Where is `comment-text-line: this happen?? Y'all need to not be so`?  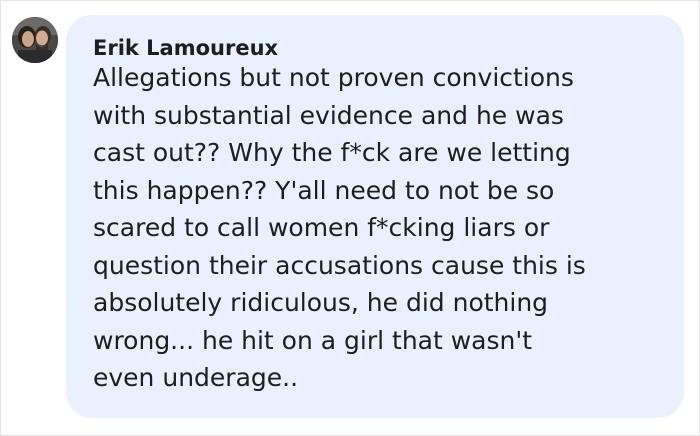
comment-text-line: this happen?? Y'all need to not be so is located at coordinates (324, 190).